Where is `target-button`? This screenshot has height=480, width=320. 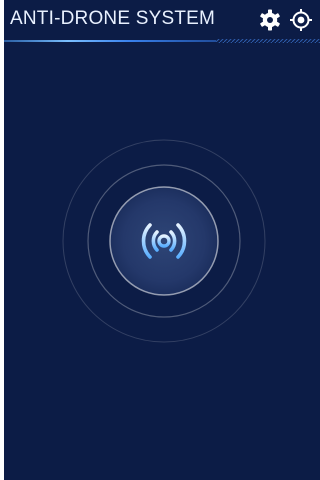 target-button is located at coordinates (301, 20).